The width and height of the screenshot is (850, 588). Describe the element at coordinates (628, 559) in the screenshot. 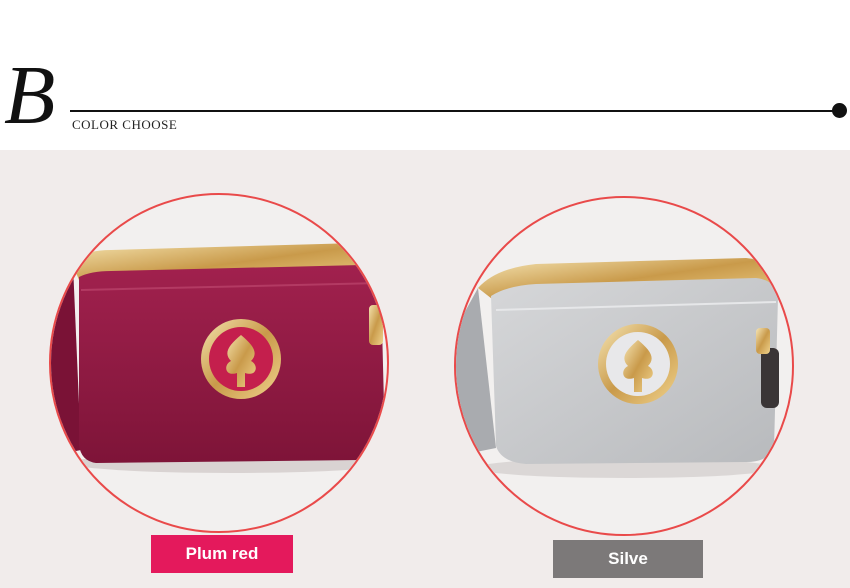

I see `color-option-silver-button: Silve` at that location.